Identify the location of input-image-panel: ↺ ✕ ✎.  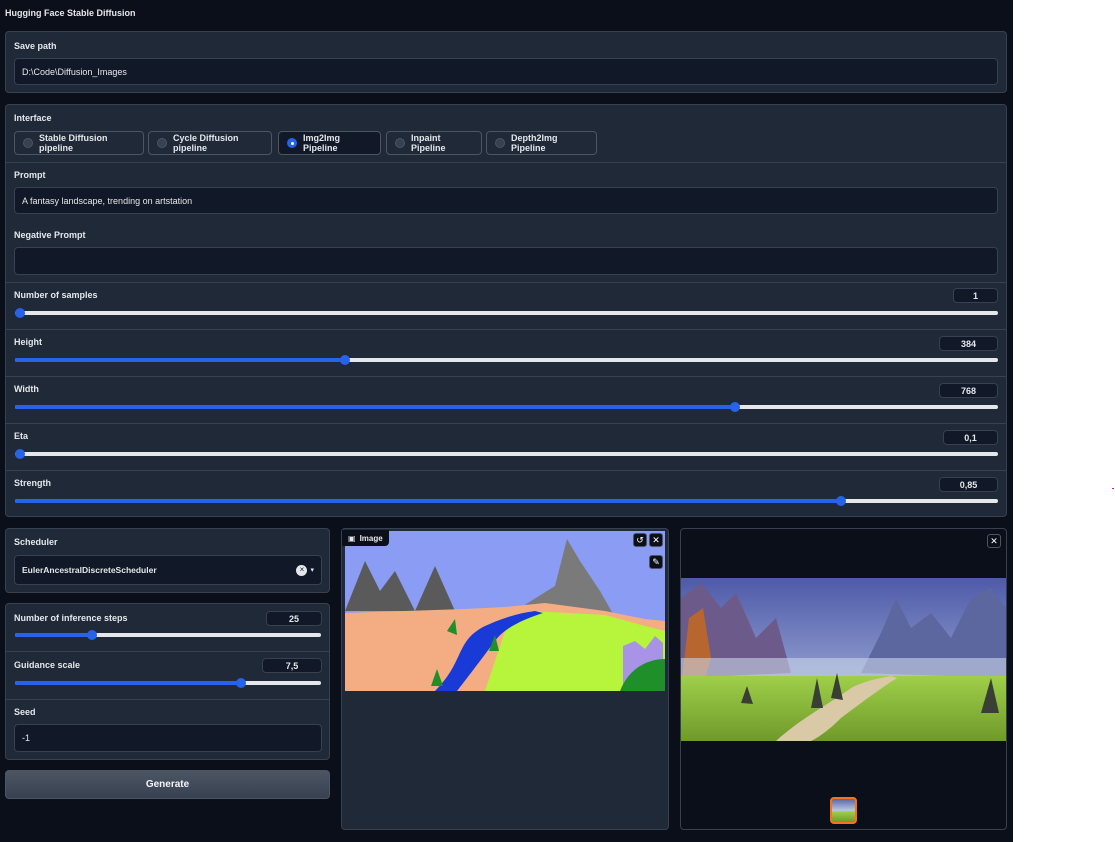
(505, 679).